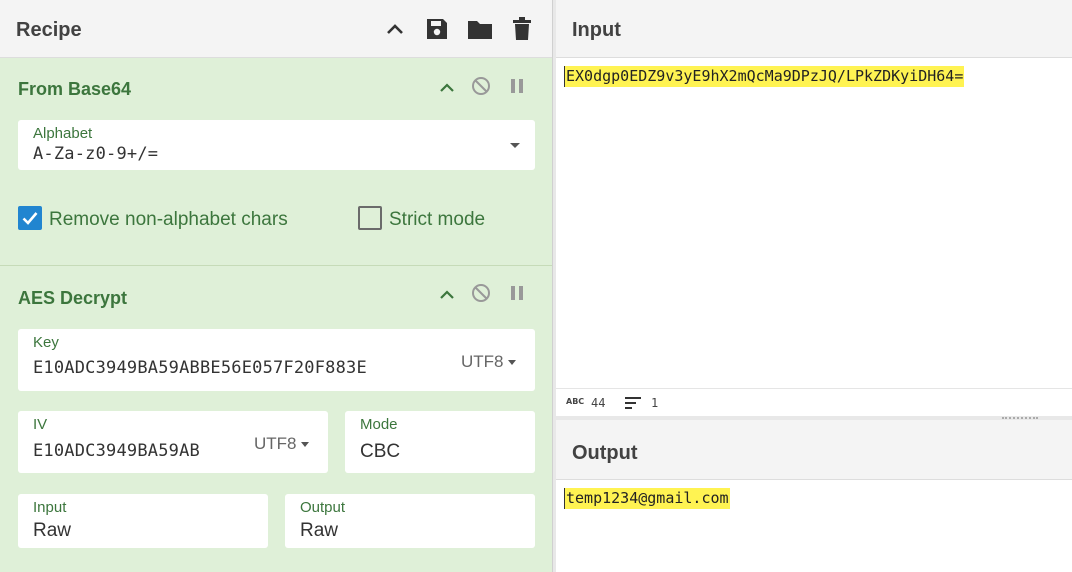 The width and height of the screenshot is (1072, 572). Describe the element at coordinates (380, 451) in the screenshot. I see `field-value: CBC` at that location.